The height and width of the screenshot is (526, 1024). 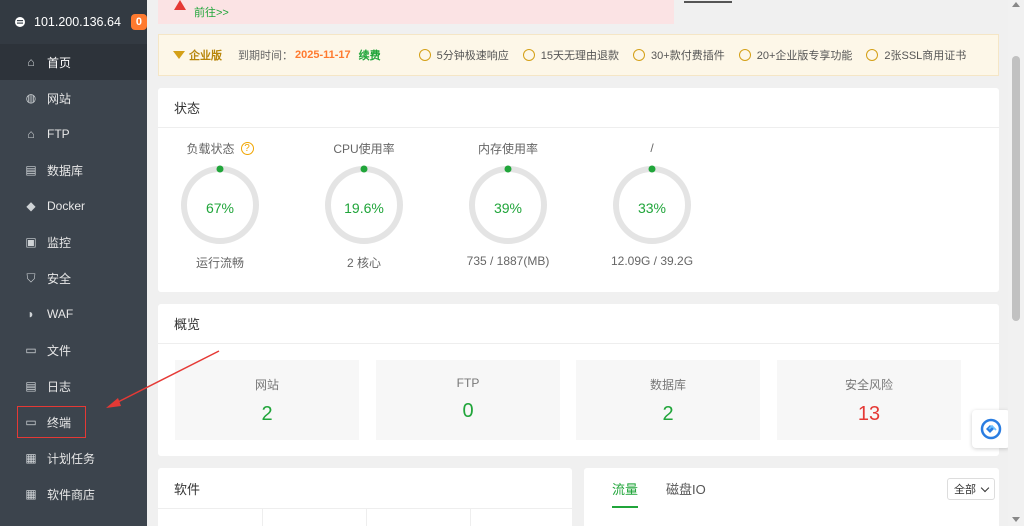 I want to click on folder-icon: ▭, so click(x=31, y=350).